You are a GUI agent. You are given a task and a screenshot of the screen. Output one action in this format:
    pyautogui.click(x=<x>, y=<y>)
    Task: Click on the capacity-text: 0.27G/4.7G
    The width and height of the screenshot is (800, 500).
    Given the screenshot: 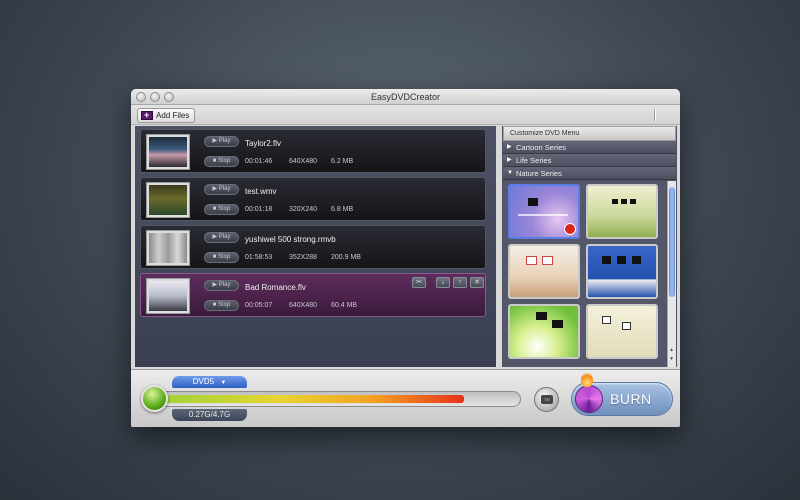 What is the action you would take?
    pyautogui.click(x=209, y=415)
    